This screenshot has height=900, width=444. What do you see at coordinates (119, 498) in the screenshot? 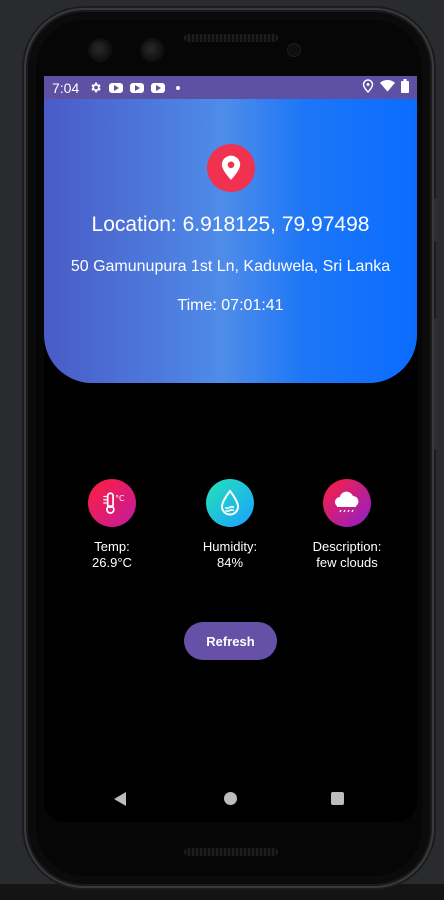
I see `svg-text: °C` at bounding box center [119, 498].